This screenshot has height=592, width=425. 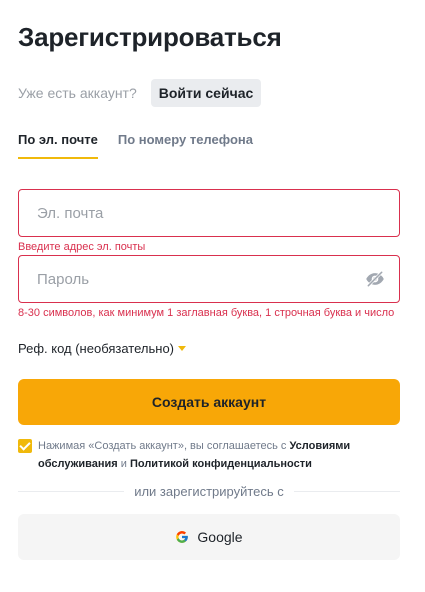 I want to click on signup-method-tabs: По эл. почте По номеру телефона, so click(x=145, y=145).